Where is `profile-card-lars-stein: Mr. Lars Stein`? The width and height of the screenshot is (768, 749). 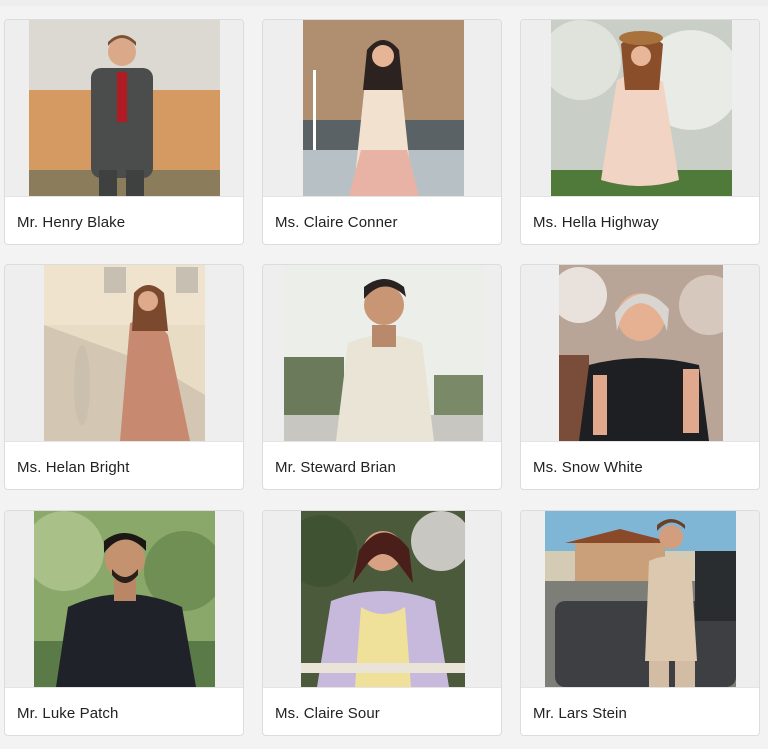 profile-card-lars-stein: Mr. Lars Stein is located at coordinates (640, 623).